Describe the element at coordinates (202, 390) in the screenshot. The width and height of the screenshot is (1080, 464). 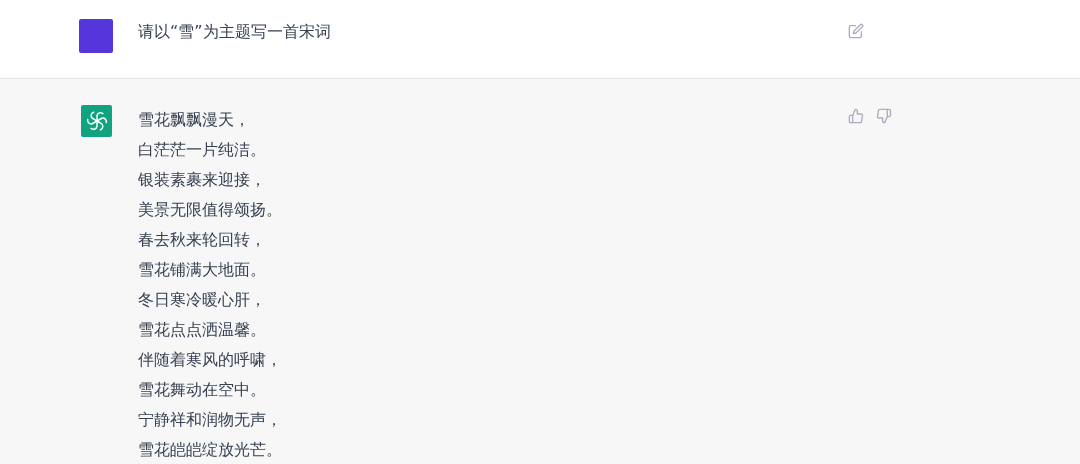
I see `poem-line: 雪花舞动在空中。` at that location.